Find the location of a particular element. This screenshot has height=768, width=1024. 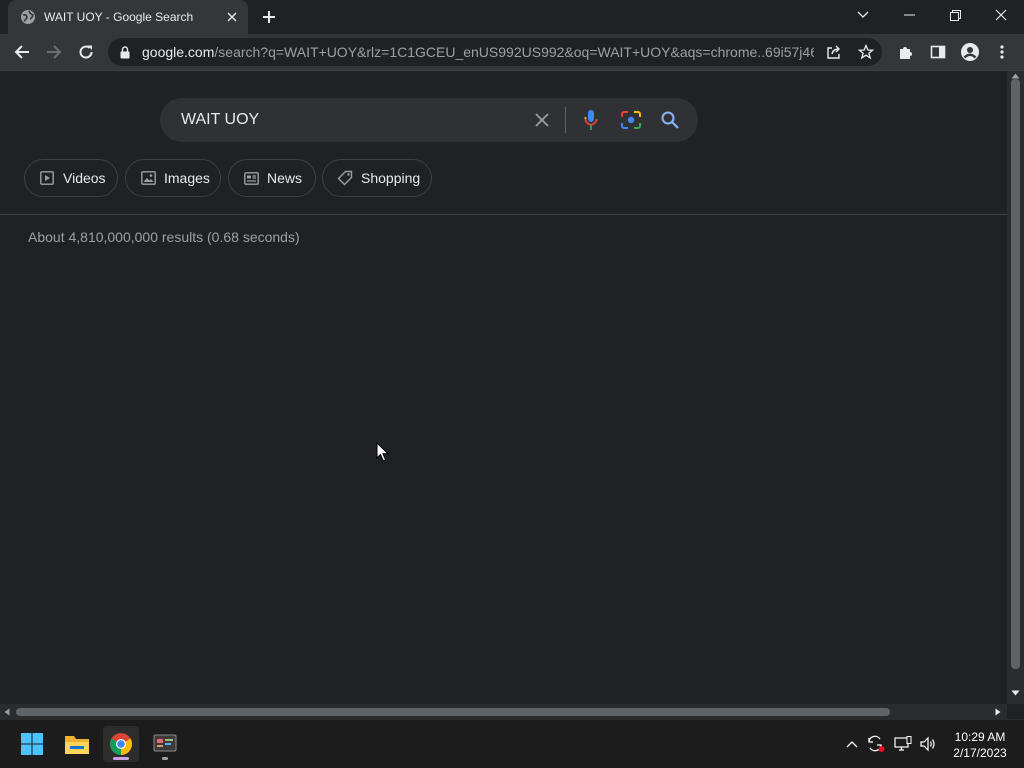

scroll-right-arrow-icon is located at coordinates (998, 712).